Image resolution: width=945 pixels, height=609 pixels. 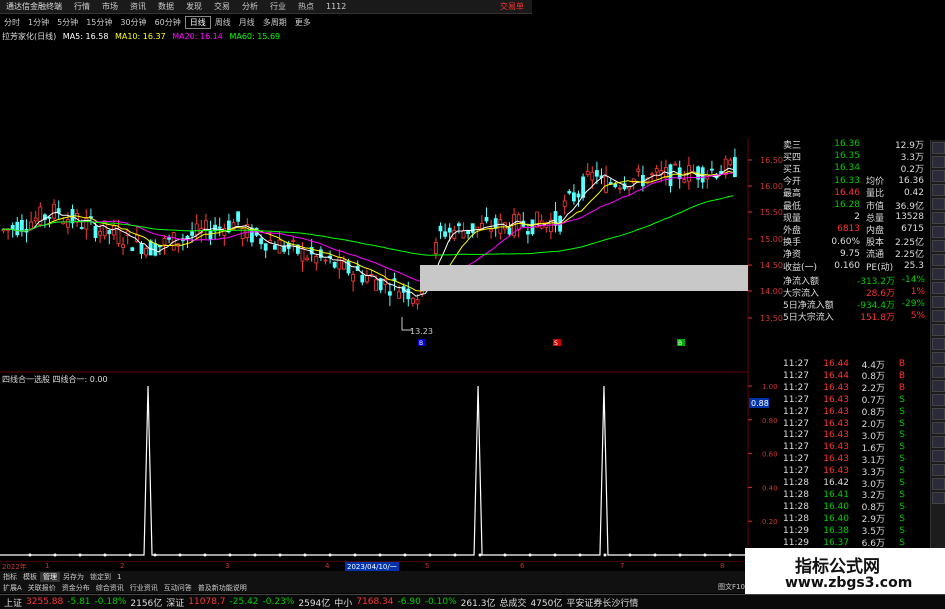 What do you see at coordinates (10, 577) in the screenshot?
I see `btn-indicator: 指标` at bounding box center [10, 577].